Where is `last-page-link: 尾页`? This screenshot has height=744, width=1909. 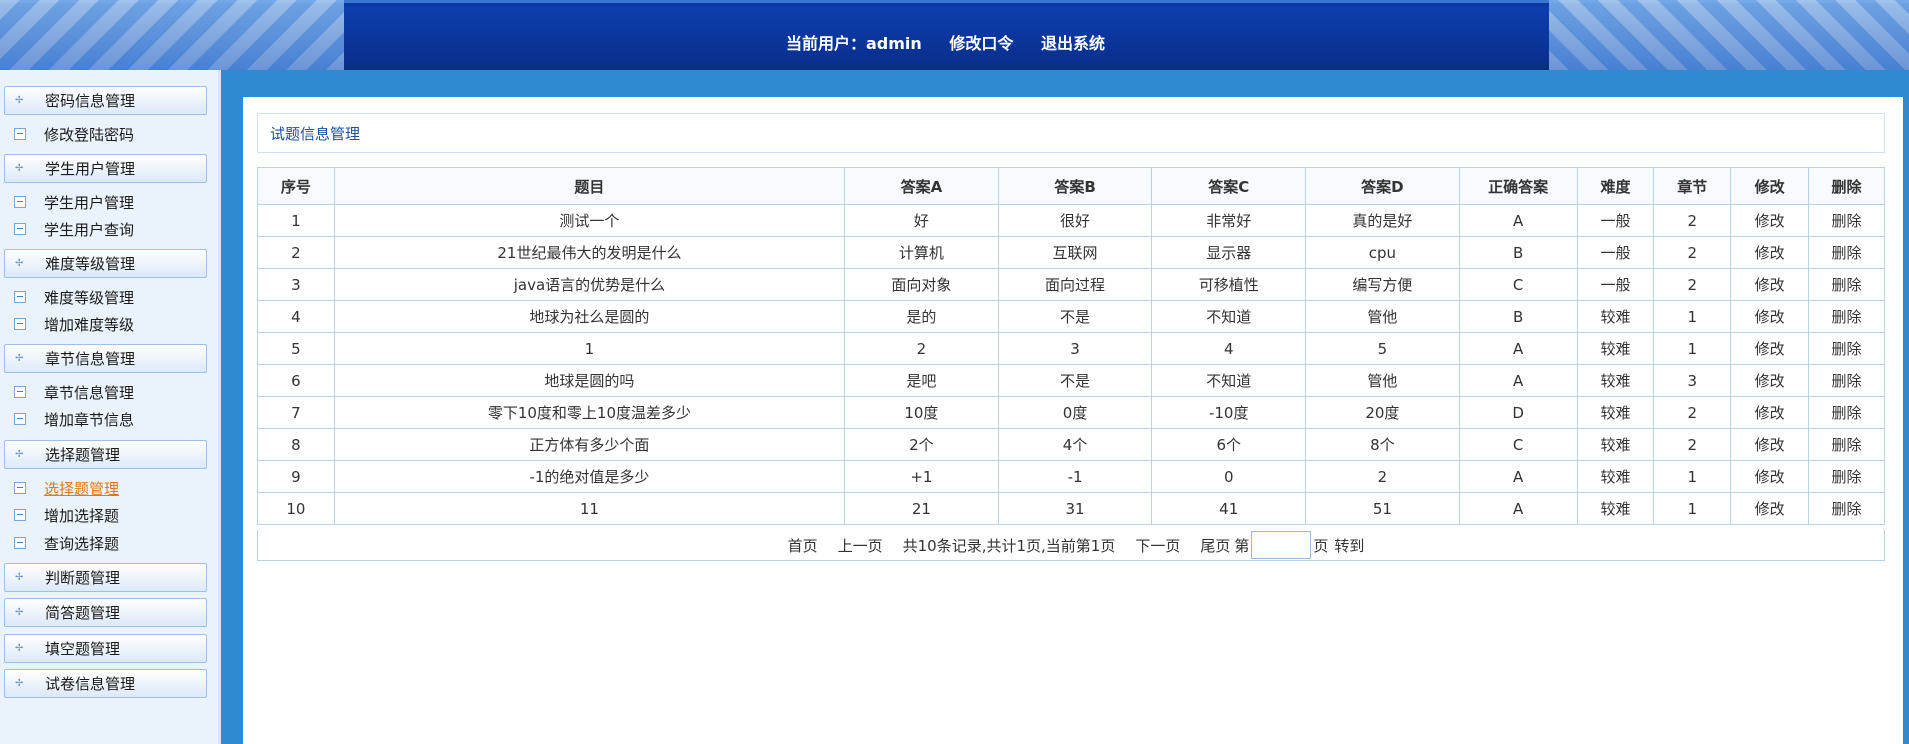 last-page-link: 尾页 is located at coordinates (1215, 545).